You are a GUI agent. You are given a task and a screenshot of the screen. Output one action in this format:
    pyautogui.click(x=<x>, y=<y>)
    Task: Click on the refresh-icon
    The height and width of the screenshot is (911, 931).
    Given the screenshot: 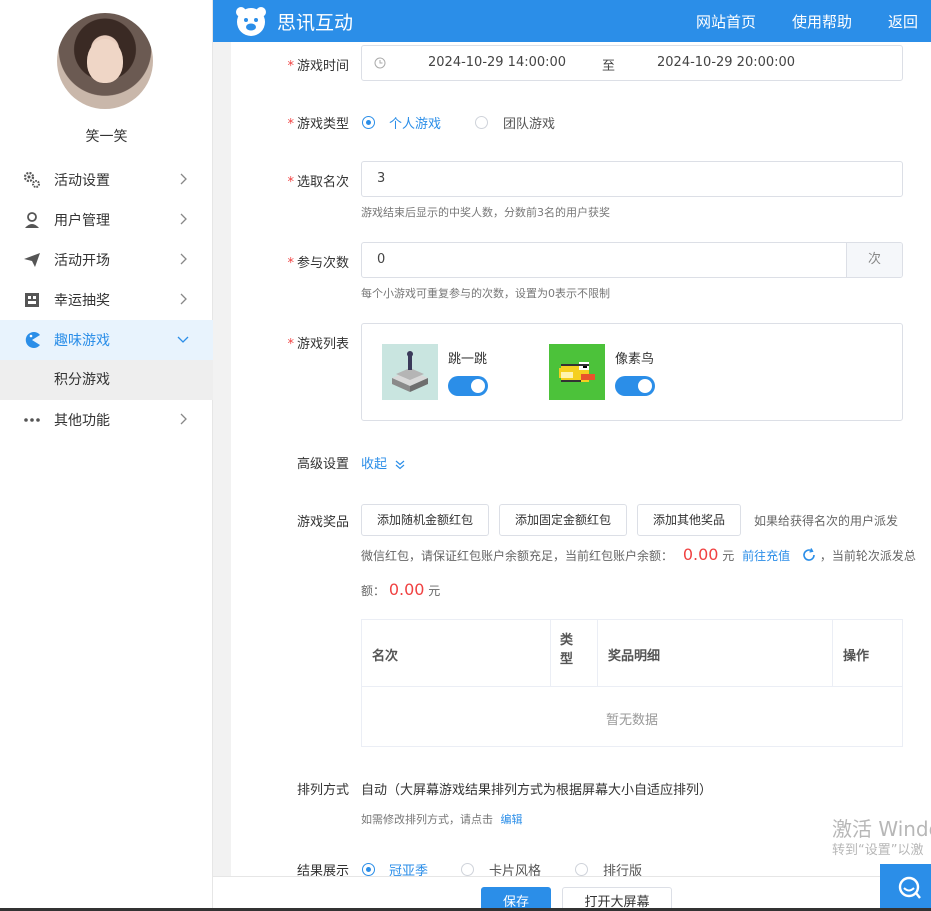 What is the action you would take?
    pyautogui.click(x=809, y=555)
    